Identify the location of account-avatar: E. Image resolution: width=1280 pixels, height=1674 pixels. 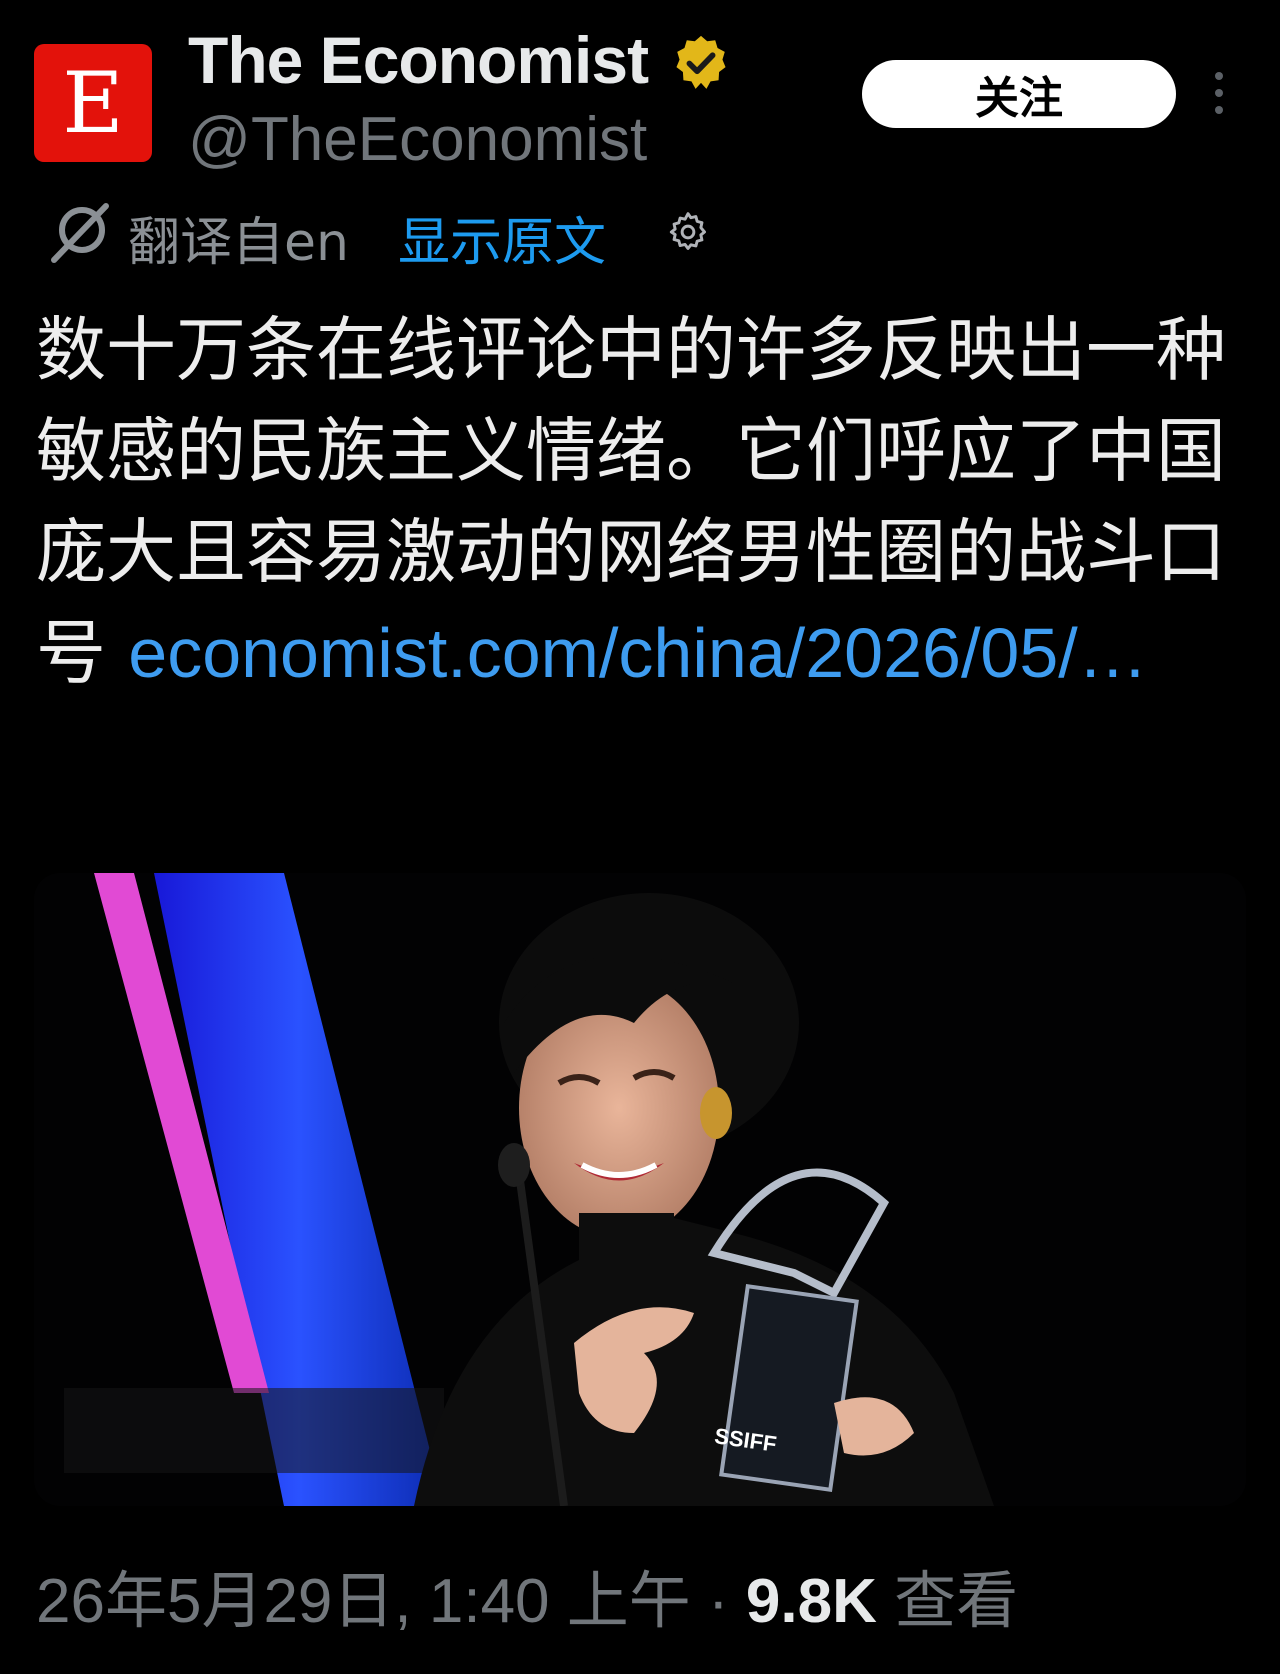
(93, 103).